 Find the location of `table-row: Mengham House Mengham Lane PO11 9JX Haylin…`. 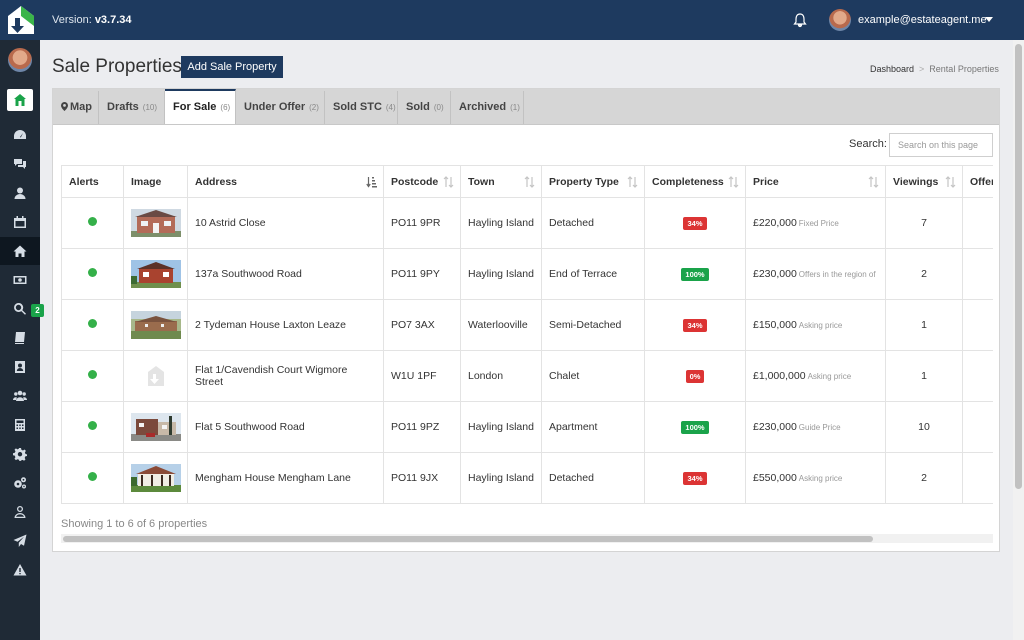

table-row: Mengham House Mengham Lane PO11 9JX Haylin… is located at coordinates (527, 478).